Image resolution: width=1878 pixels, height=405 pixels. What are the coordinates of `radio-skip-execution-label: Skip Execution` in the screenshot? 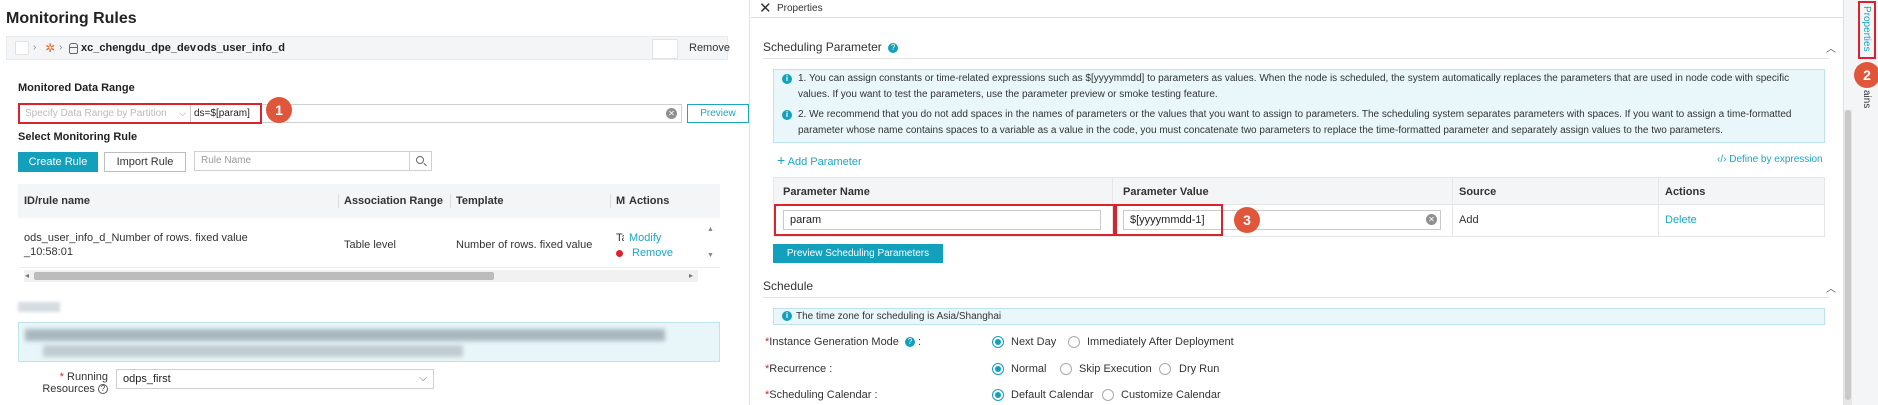 It's located at (1115, 369).